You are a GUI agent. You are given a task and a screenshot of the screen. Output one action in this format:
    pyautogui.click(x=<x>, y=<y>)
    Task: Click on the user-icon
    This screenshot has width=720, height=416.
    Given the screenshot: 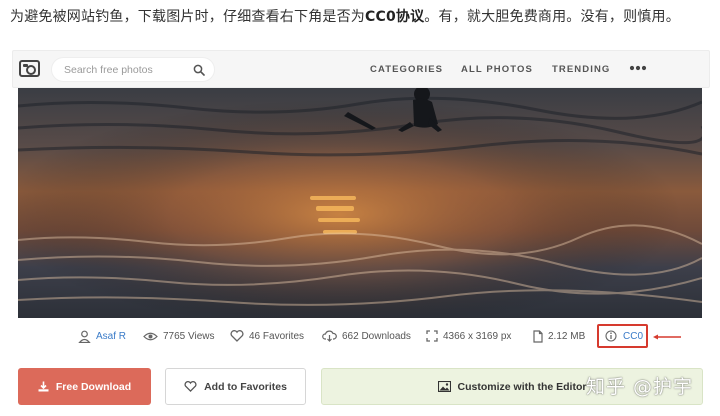 What is the action you would take?
    pyautogui.click(x=84, y=336)
    